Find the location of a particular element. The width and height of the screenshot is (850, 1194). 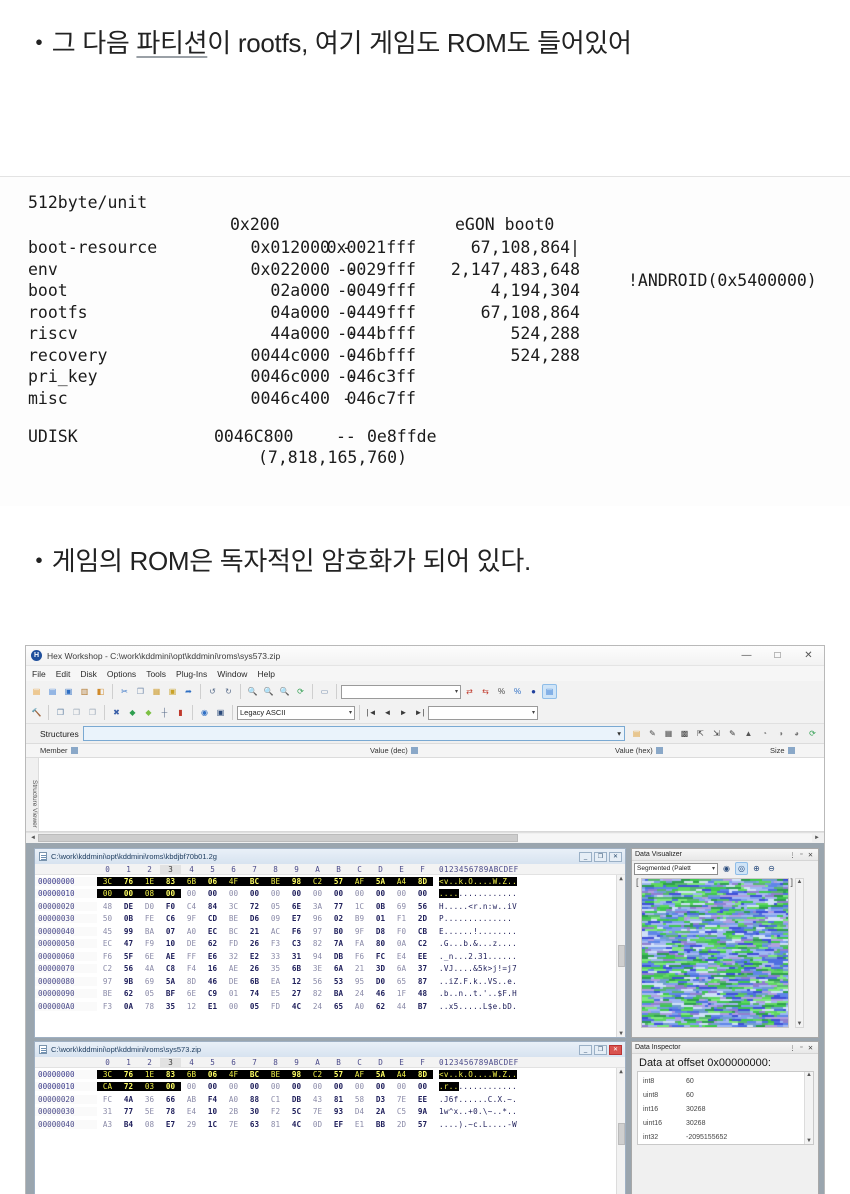

data-inspector-row: uint16 30268 is located at coordinates (721, 1123).